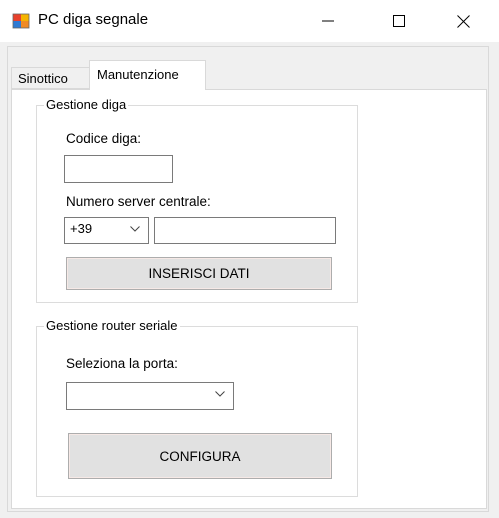 The image size is (499, 518). I want to click on porta-dropdown, so click(150, 396).